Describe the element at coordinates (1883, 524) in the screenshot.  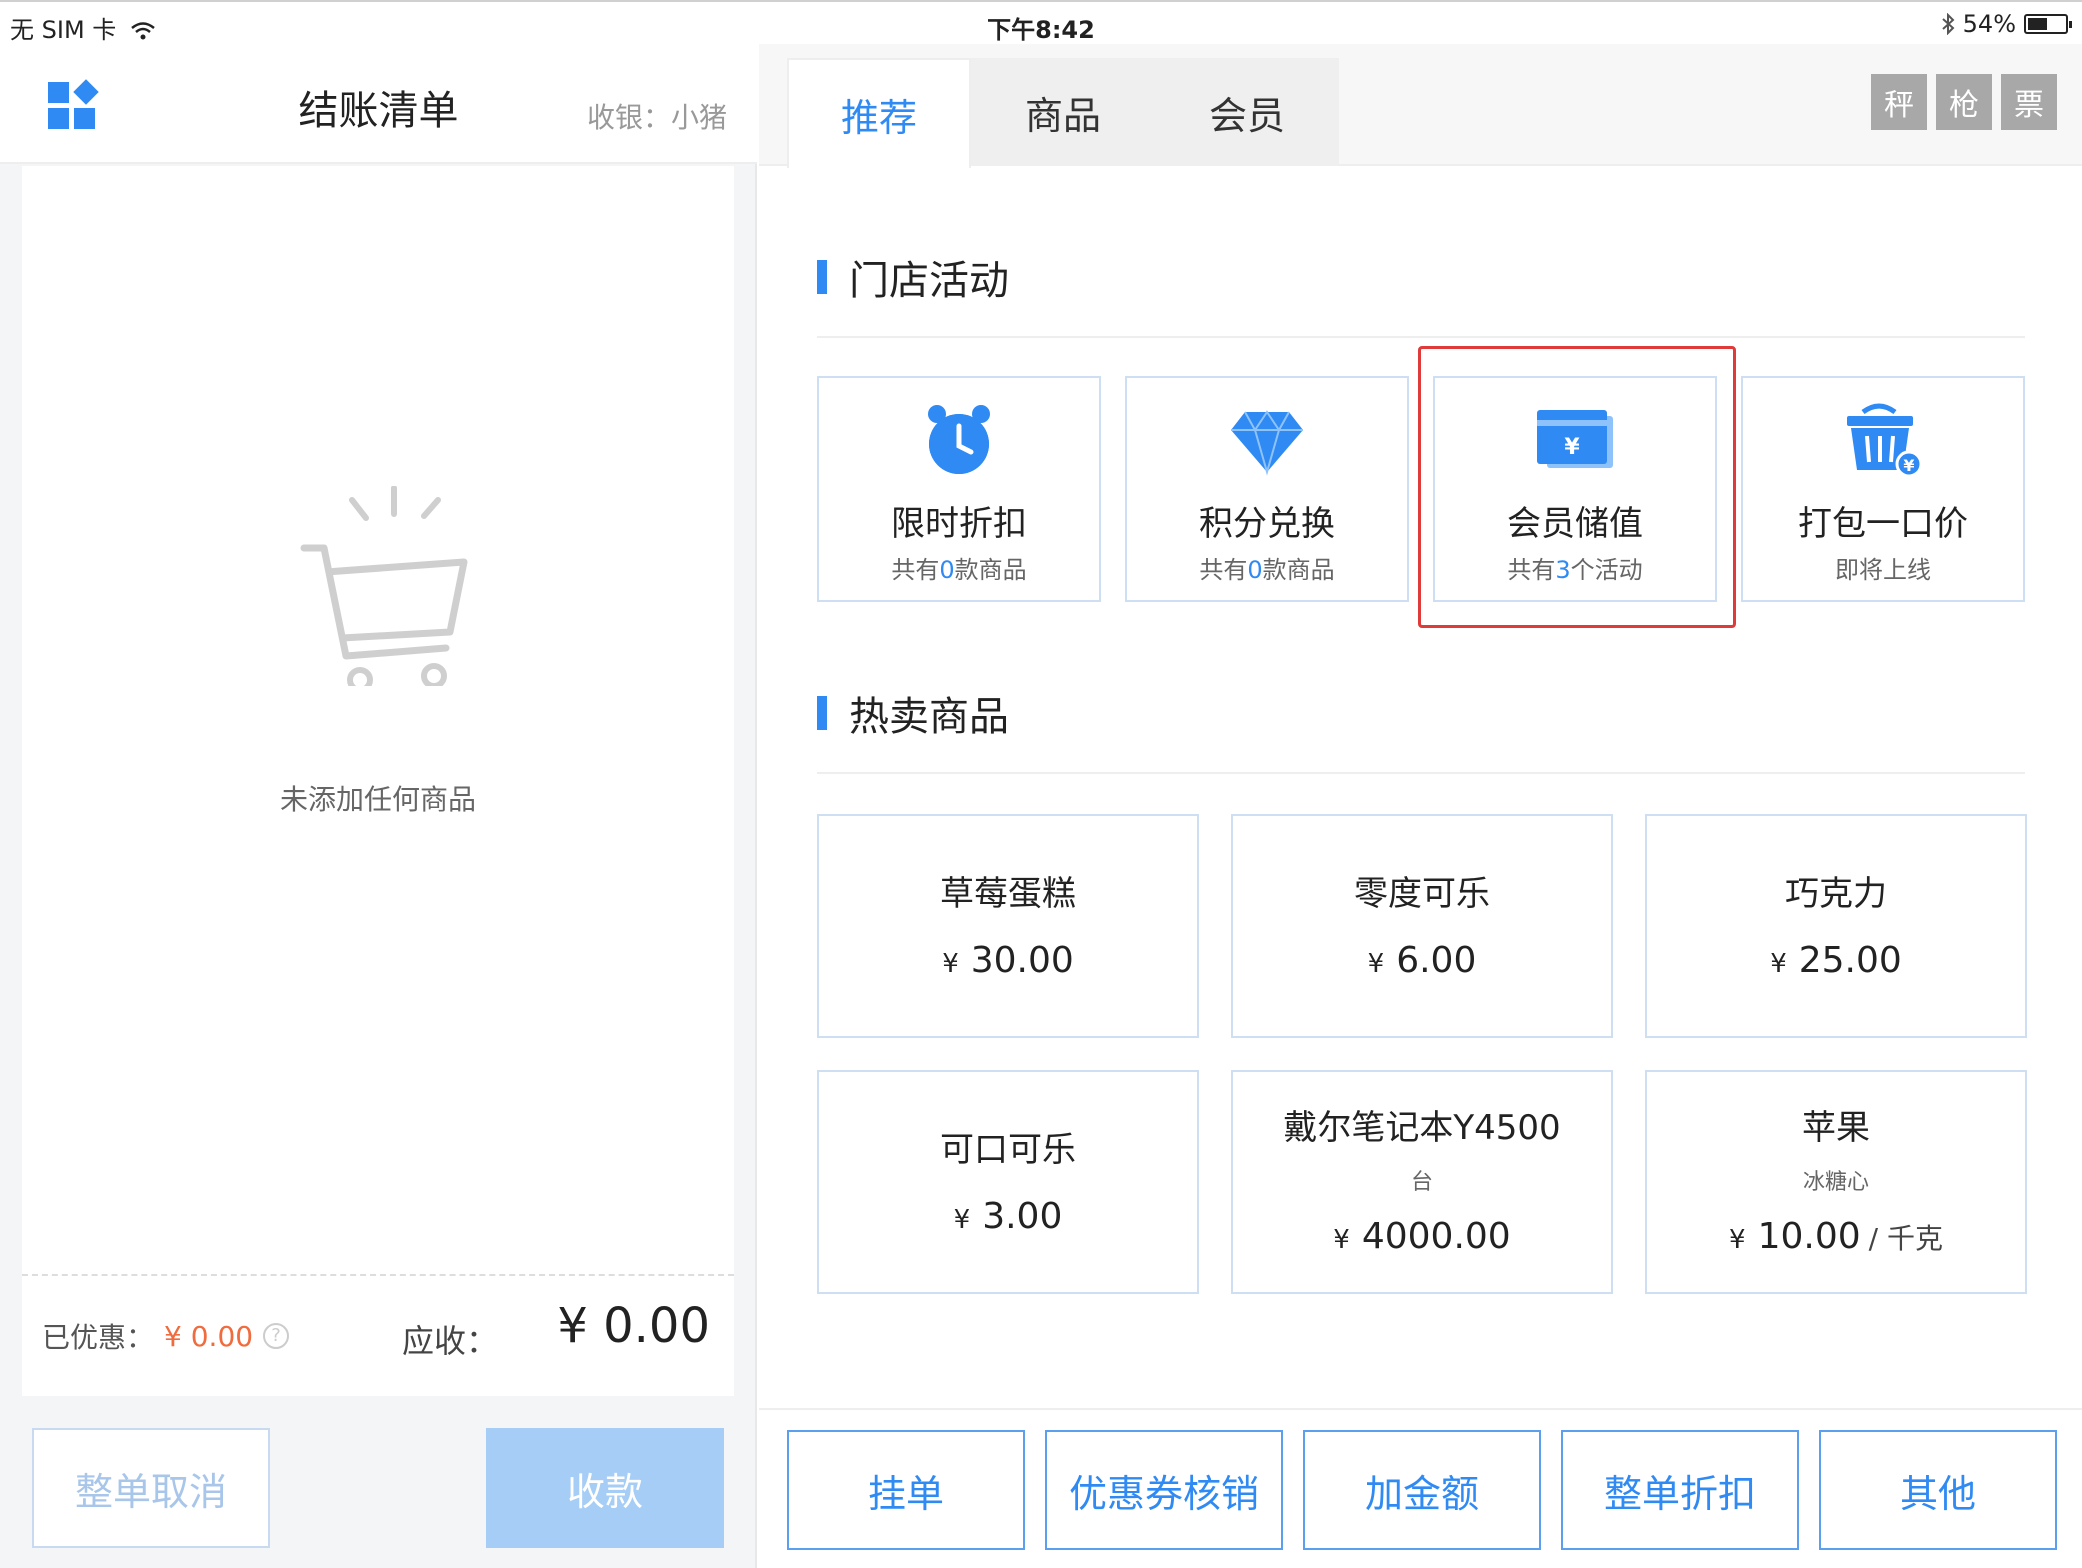
I see `activity-name: 打包一口价` at that location.